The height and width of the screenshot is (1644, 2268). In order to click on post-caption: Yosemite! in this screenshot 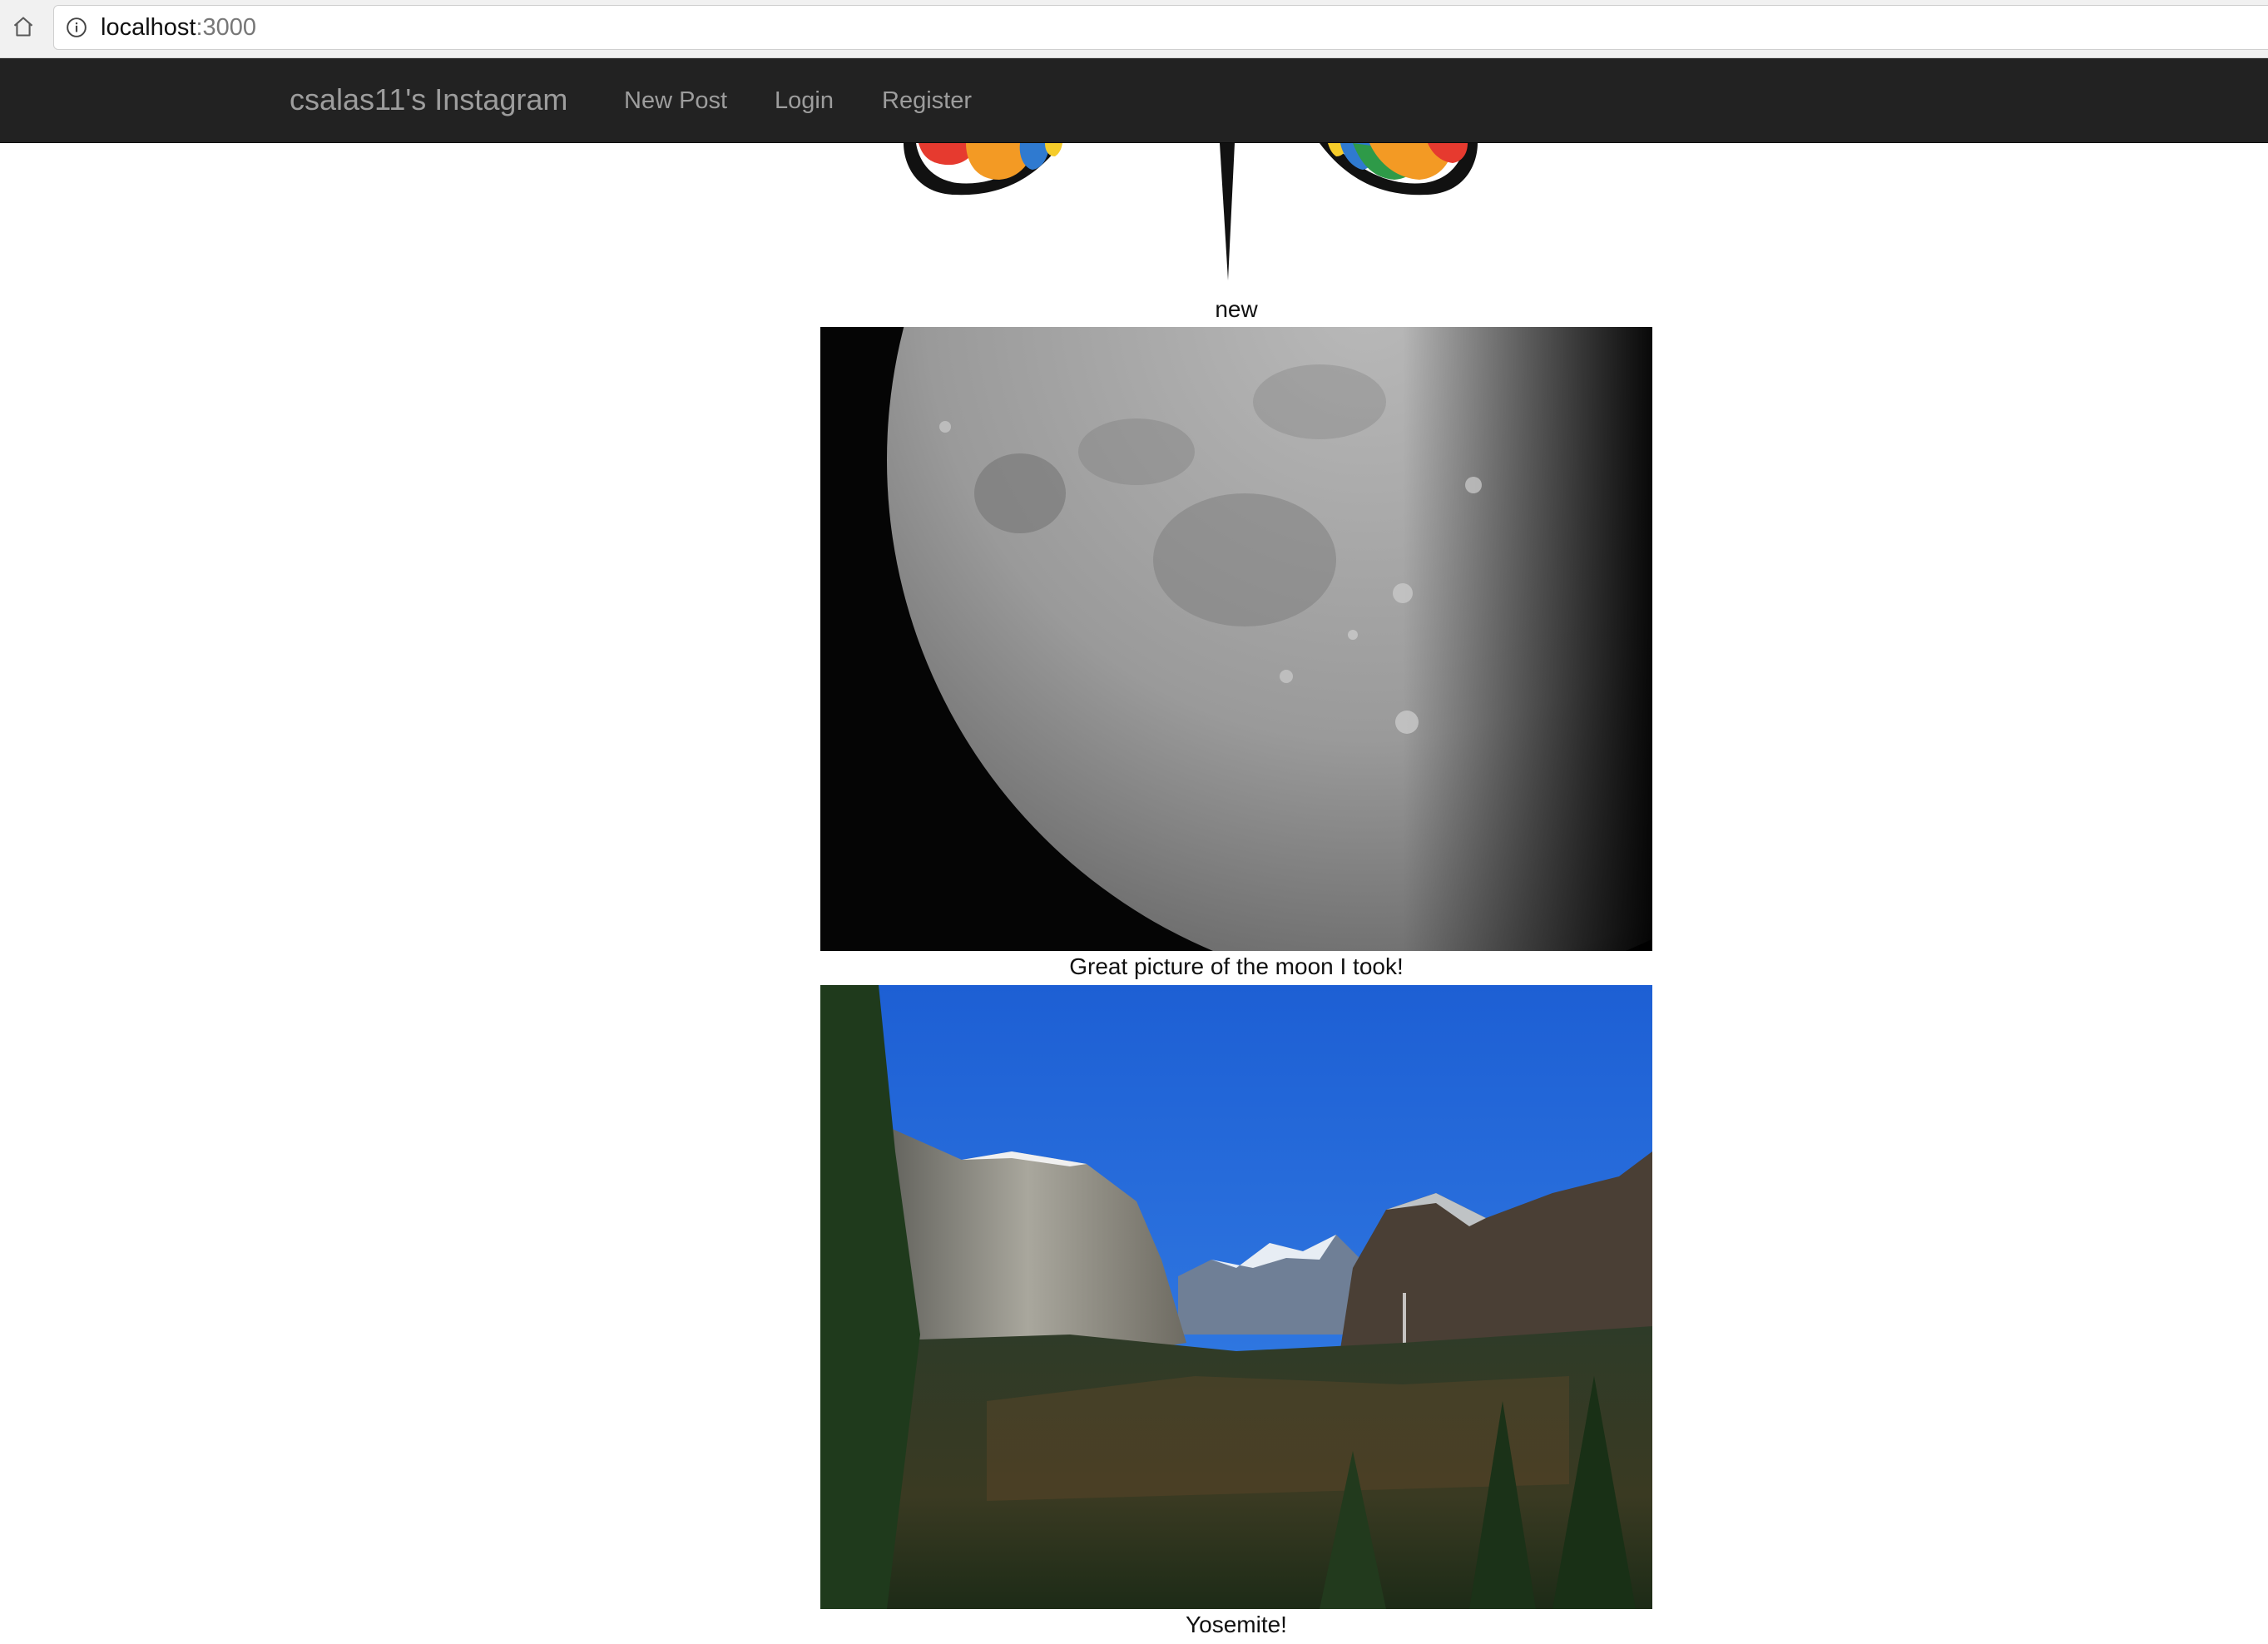, I will do `click(1236, 1625)`.